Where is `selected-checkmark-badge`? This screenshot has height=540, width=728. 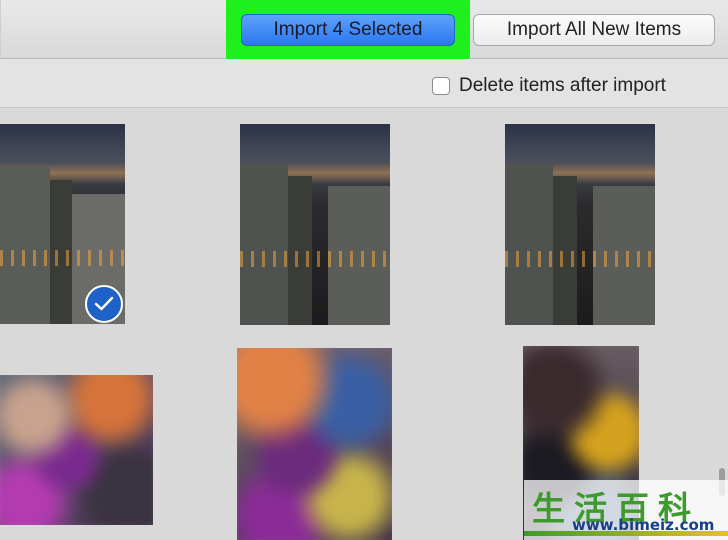
selected-checkmark-badge is located at coordinates (104, 304).